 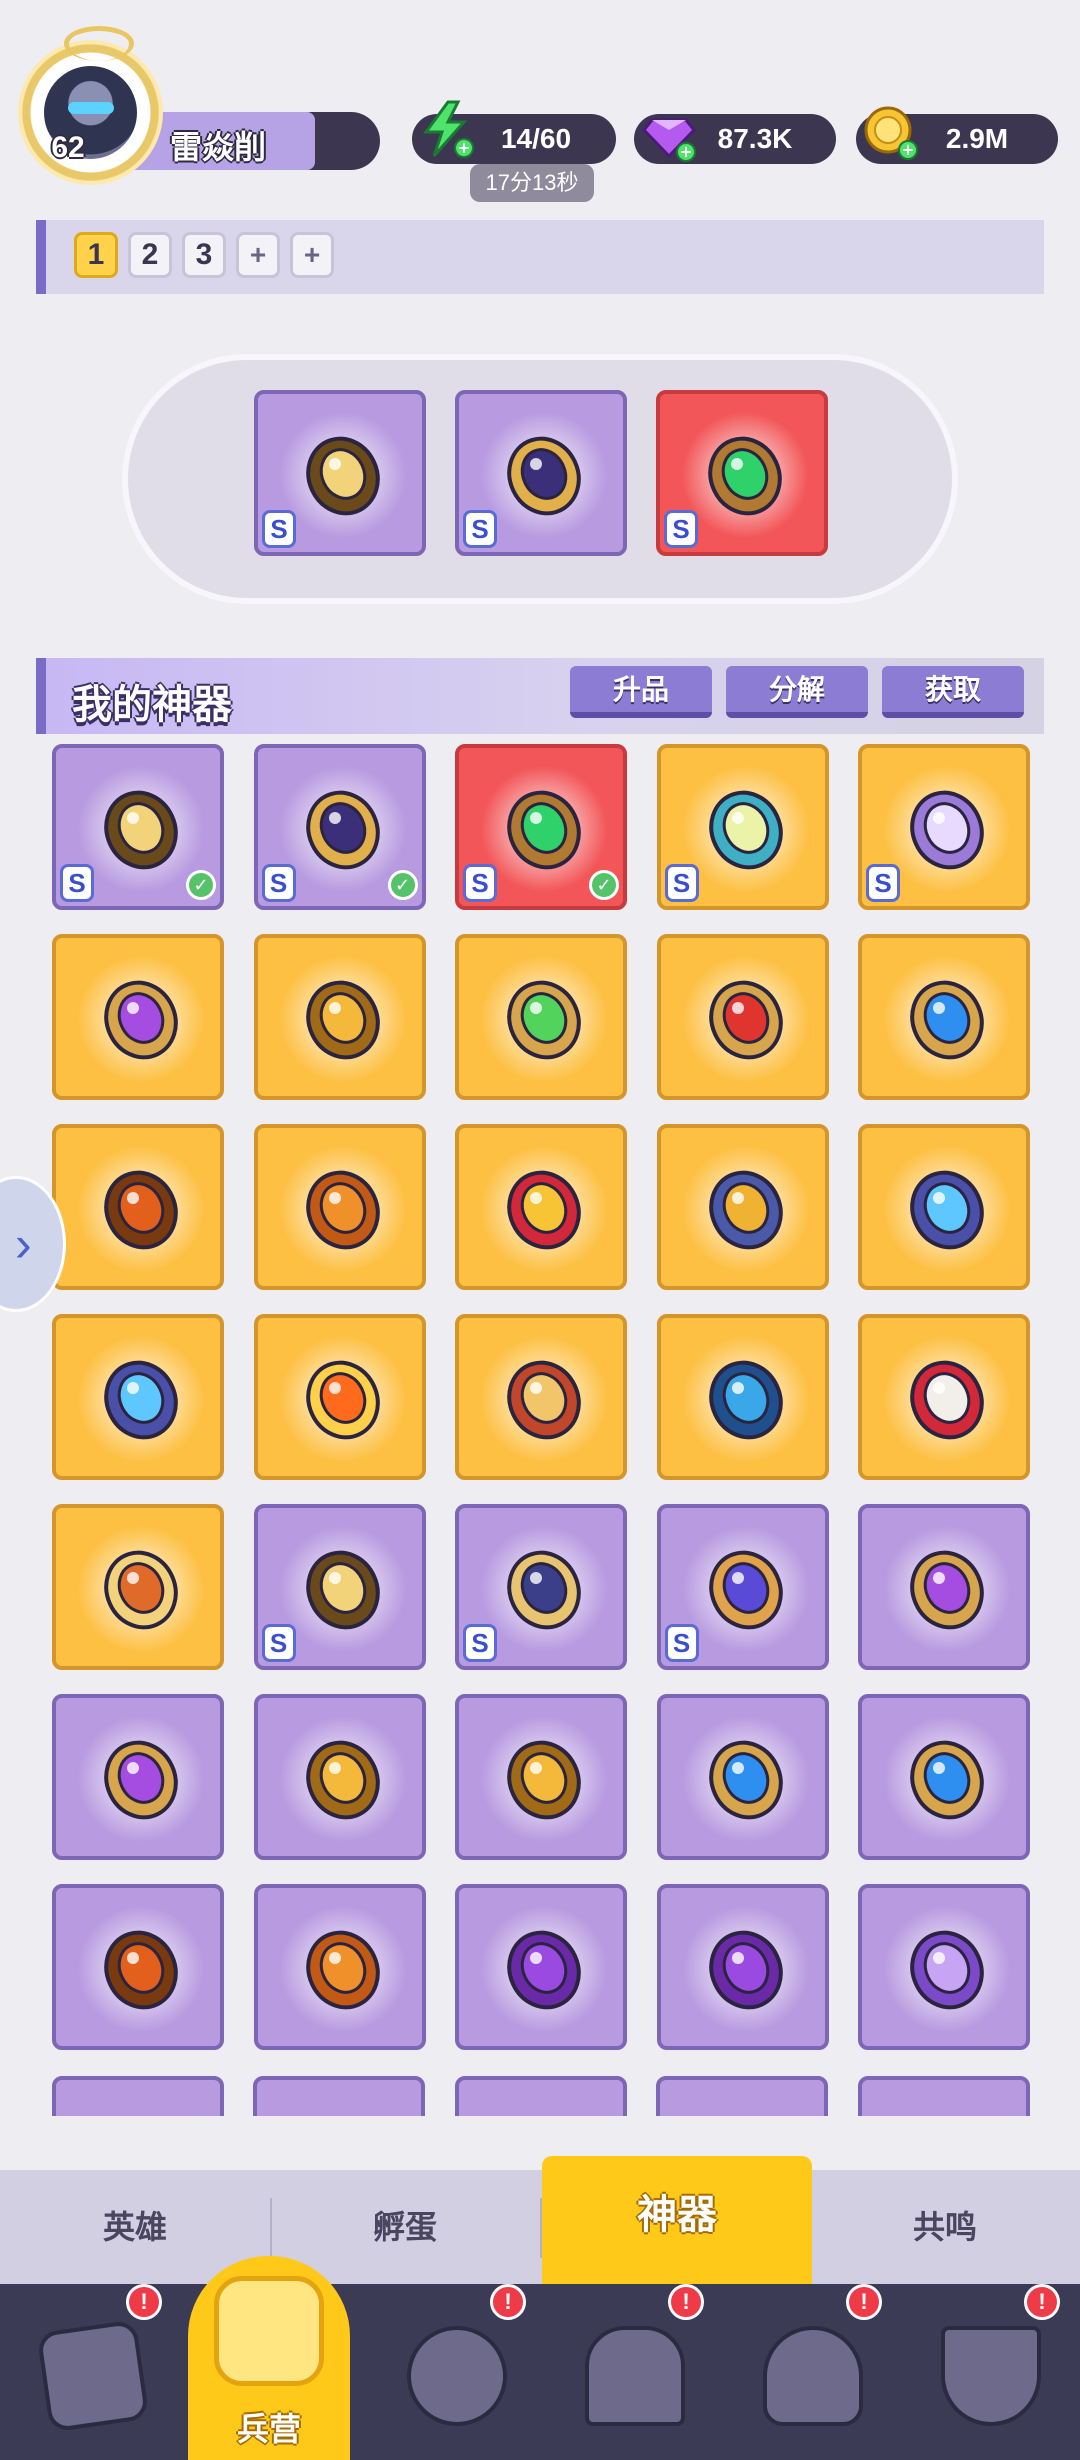 I want to click on obtain-button: 获取, so click(x=953, y=692).